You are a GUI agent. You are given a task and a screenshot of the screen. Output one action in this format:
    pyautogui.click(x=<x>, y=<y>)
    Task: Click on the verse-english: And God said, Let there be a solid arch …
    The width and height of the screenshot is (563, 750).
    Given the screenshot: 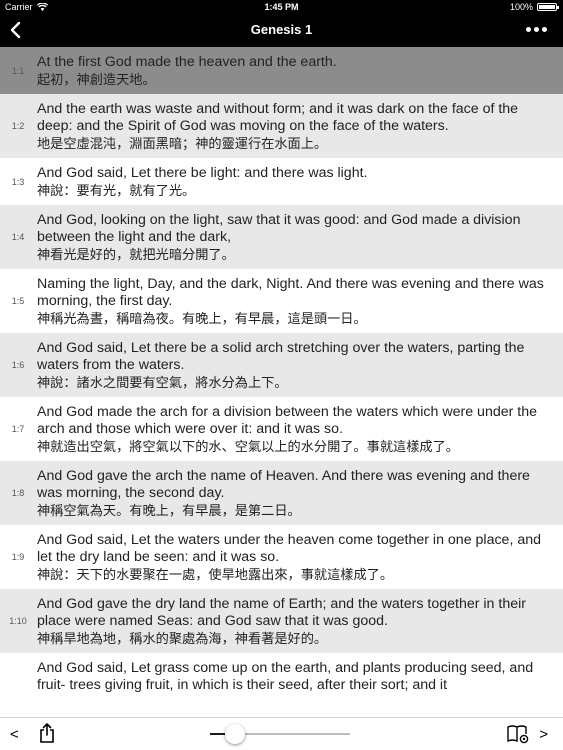 What is the action you would take?
    pyautogui.click(x=281, y=356)
    